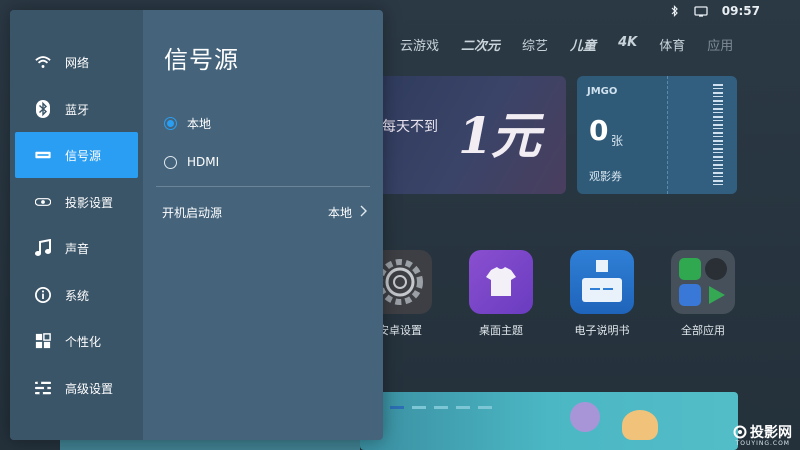 Image resolution: width=800 pixels, height=450 pixels. What do you see at coordinates (201, 60) in the screenshot?
I see `page-title: 信号源` at bounding box center [201, 60].